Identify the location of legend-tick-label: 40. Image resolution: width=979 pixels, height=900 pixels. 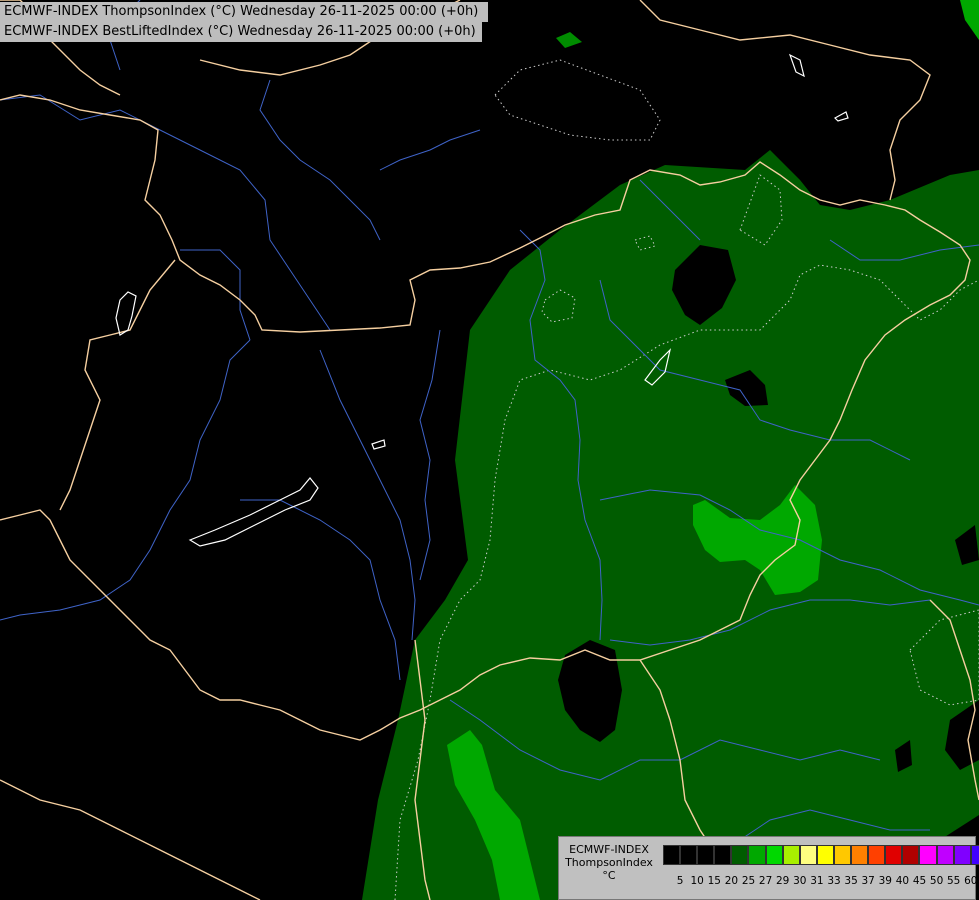
(902, 881).